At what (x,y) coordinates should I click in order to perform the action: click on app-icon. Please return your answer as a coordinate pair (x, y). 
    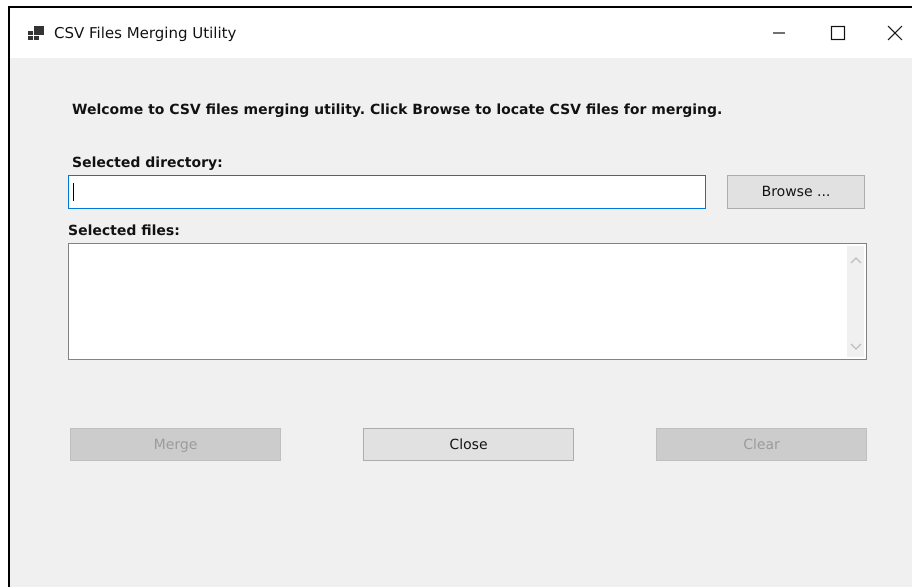
    Looking at the image, I should click on (36, 33).